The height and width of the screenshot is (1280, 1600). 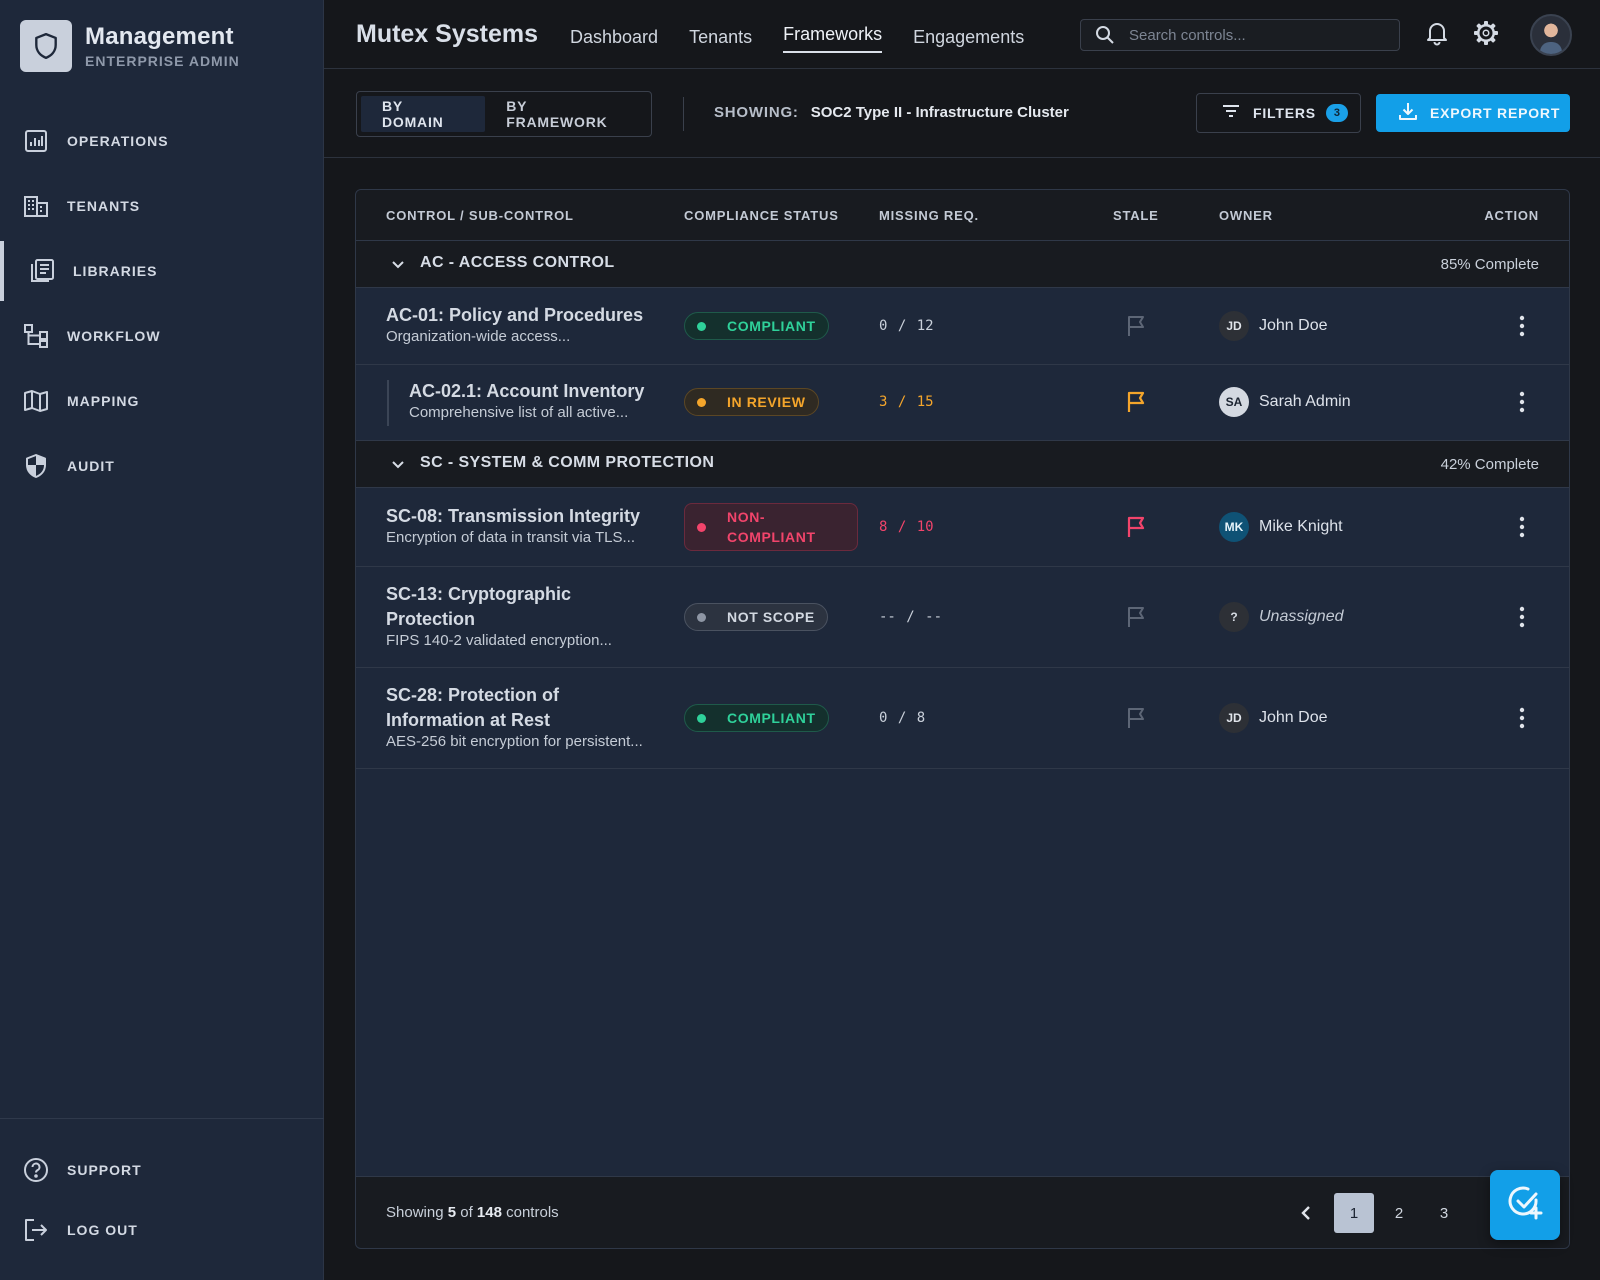 I want to click on notifications-button, so click(x=1437, y=35).